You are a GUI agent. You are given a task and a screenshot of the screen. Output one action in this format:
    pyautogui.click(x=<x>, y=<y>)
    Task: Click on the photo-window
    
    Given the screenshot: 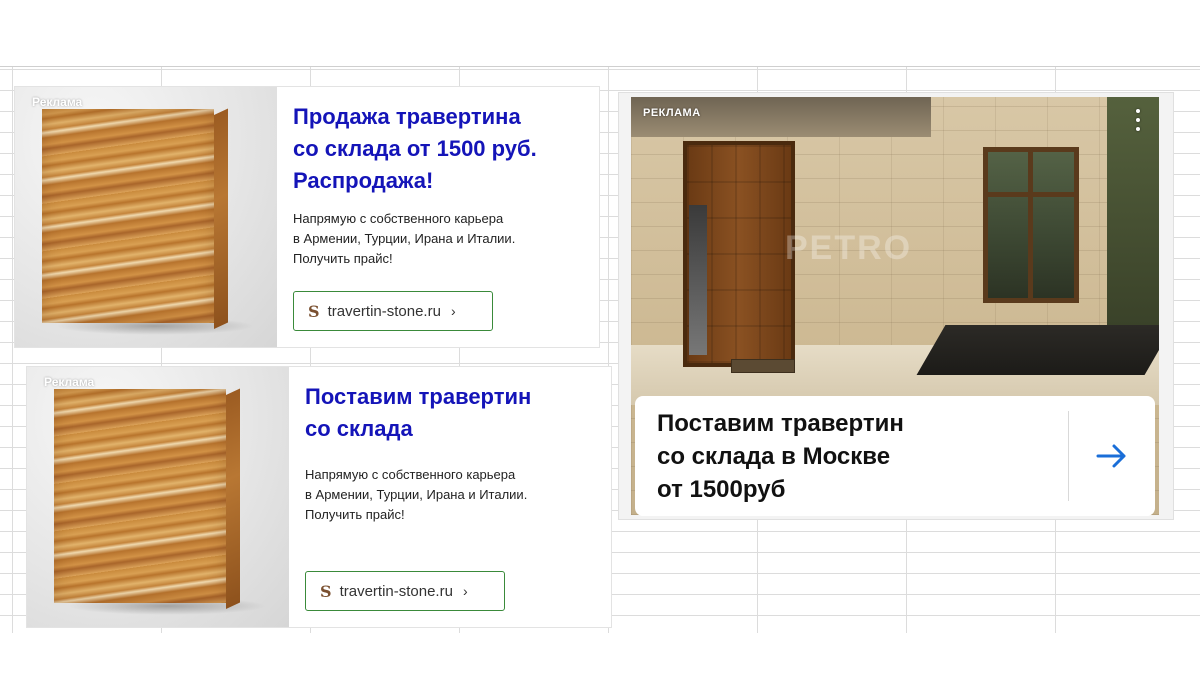 What is the action you would take?
    pyautogui.click(x=1031, y=225)
    